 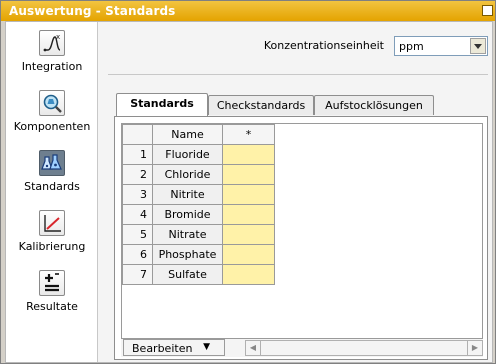 What do you see at coordinates (364, 348) in the screenshot?
I see `horizontal-scrollbar: ◀ ▶` at bounding box center [364, 348].